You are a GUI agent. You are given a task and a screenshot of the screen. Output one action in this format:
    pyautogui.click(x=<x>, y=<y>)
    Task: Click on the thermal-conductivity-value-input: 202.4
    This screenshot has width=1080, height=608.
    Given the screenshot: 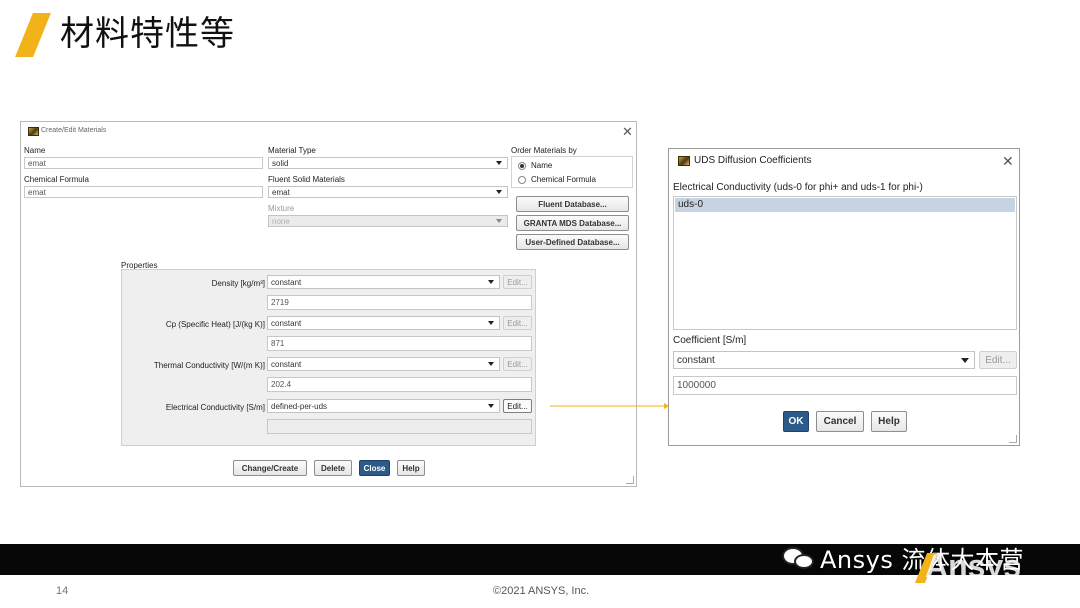 What is the action you would take?
    pyautogui.click(x=399, y=384)
    